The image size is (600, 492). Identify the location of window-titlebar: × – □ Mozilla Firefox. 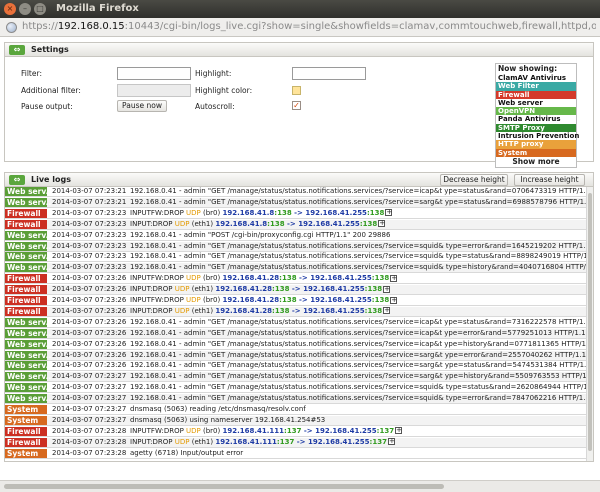
(300, 9).